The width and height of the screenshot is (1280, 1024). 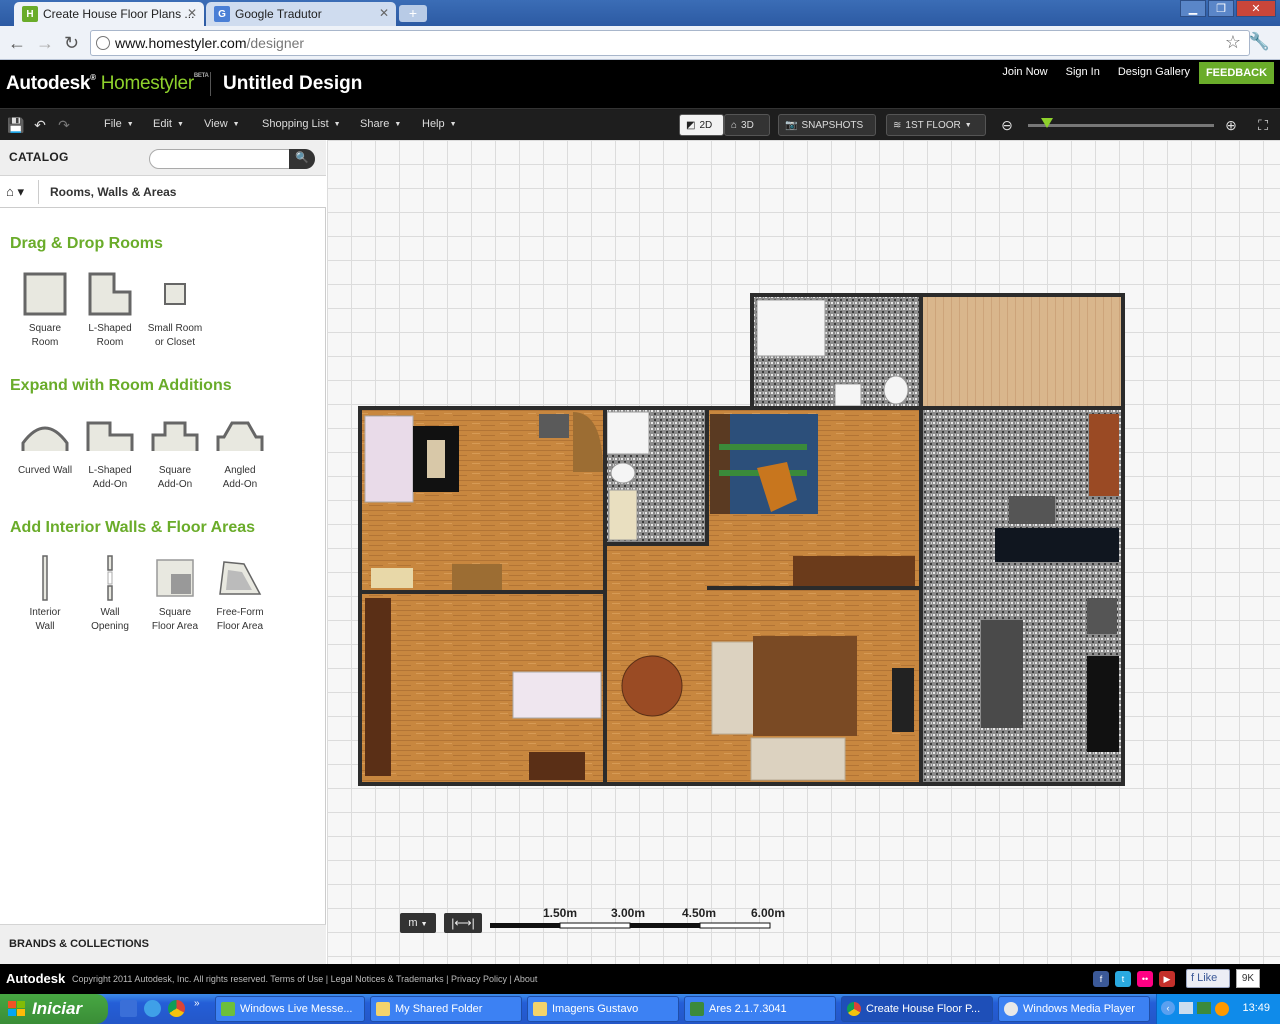 What do you see at coordinates (301, 124) in the screenshot?
I see `menu-shopping-list: Shopping List ▼` at bounding box center [301, 124].